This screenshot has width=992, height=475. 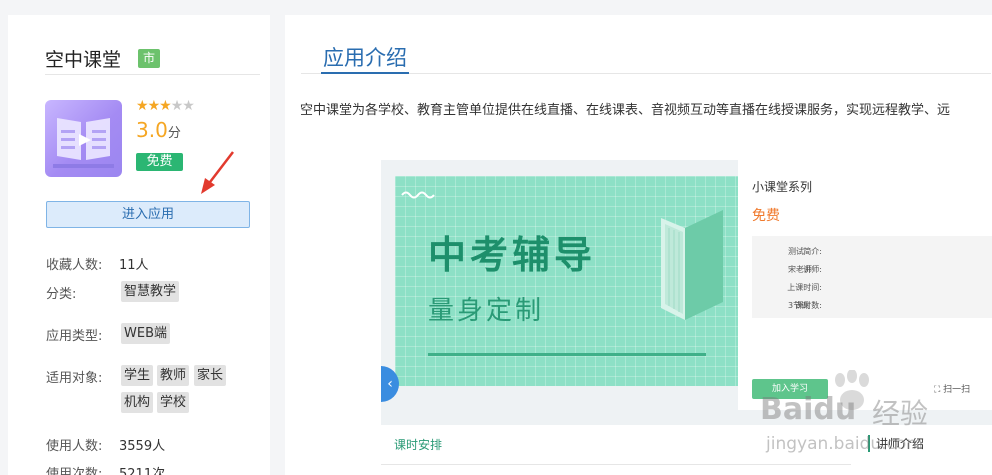 What do you see at coordinates (808, 409) in the screenshot?
I see `watermark-brand: Baidu` at bounding box center [808, 409].